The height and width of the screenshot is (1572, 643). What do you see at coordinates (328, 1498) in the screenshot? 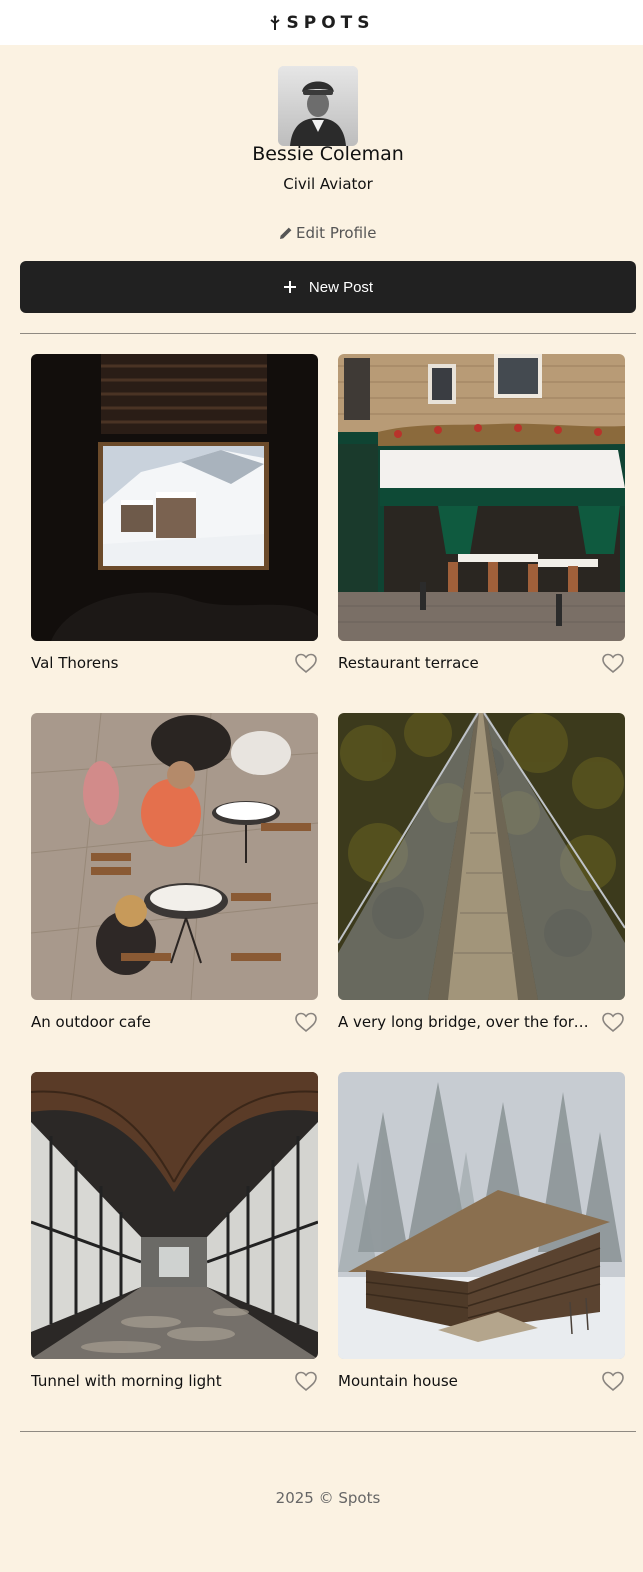
I see `footer-copyright: 2025 © Spots` at bounding box center [328, 1498].